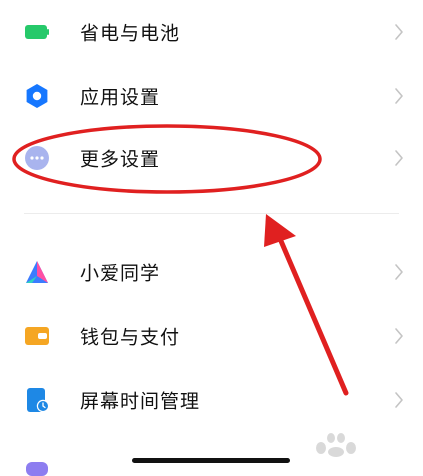 Image resolution: width=423 pixels, height=476 pixels. Describe the element at coordinates (37, 272) in the screenshot. I see `xiaoai-icon` at that location.